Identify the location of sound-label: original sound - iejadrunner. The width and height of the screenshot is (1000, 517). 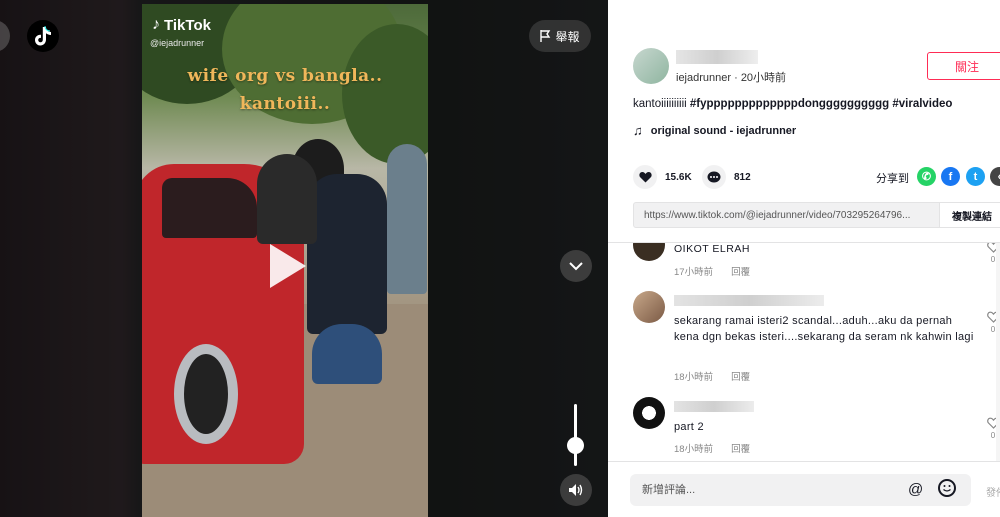
(723, 130).